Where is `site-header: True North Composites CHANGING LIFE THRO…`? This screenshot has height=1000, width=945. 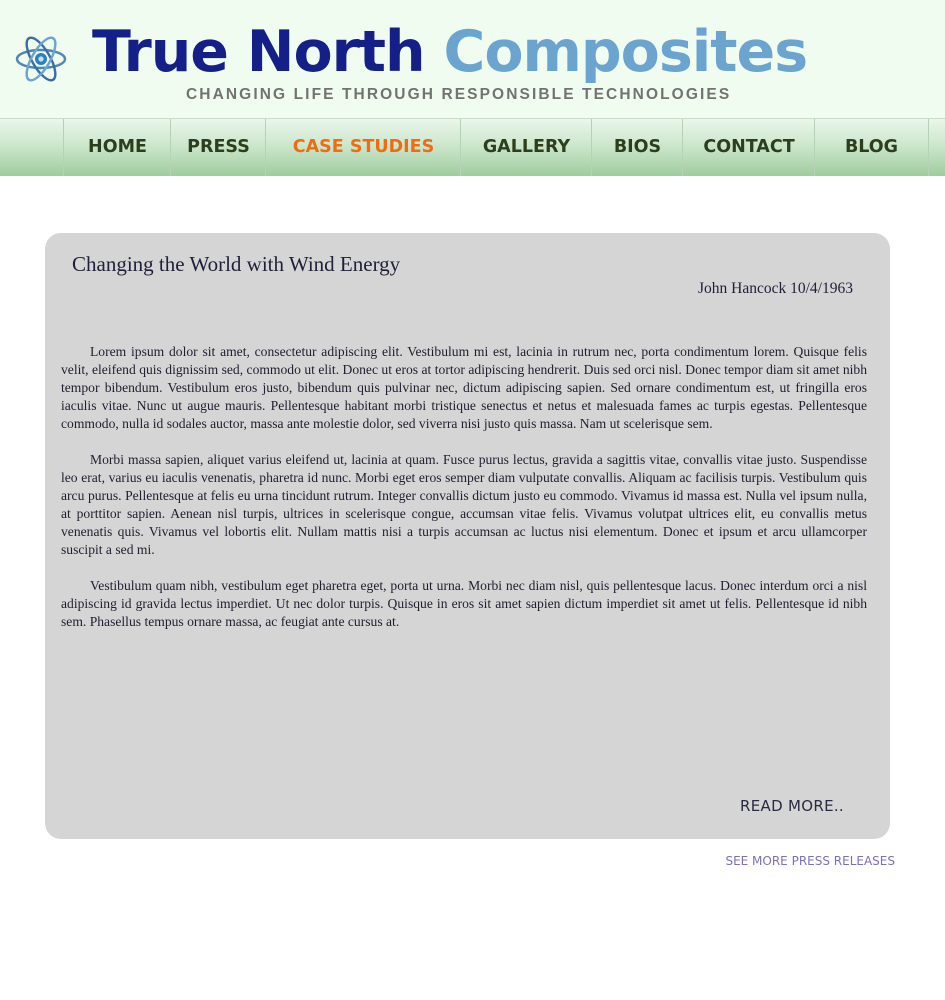 site-header: True North Composites CHANGING LIFE THRO… is located at coordinates (472, 59).